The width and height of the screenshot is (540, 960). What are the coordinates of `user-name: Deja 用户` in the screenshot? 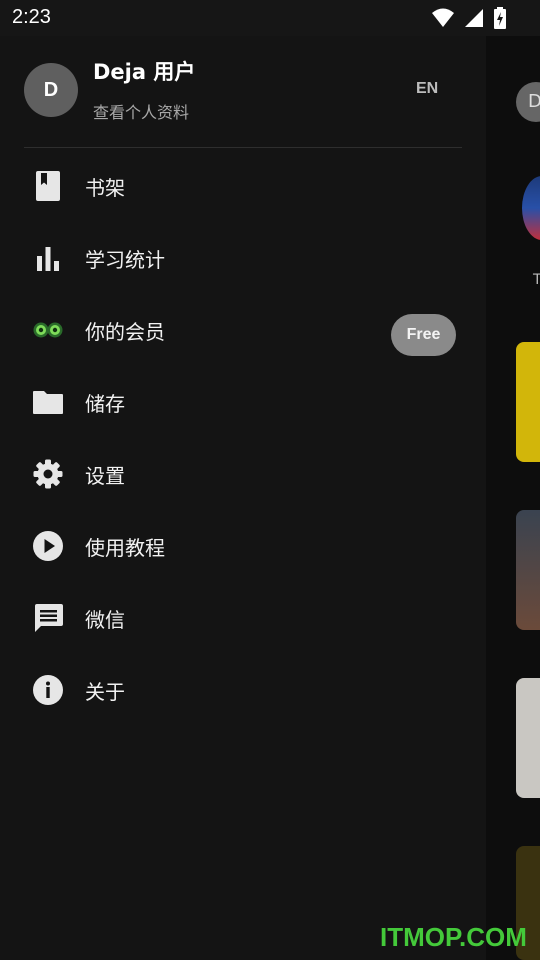 It's located at (144, 72).